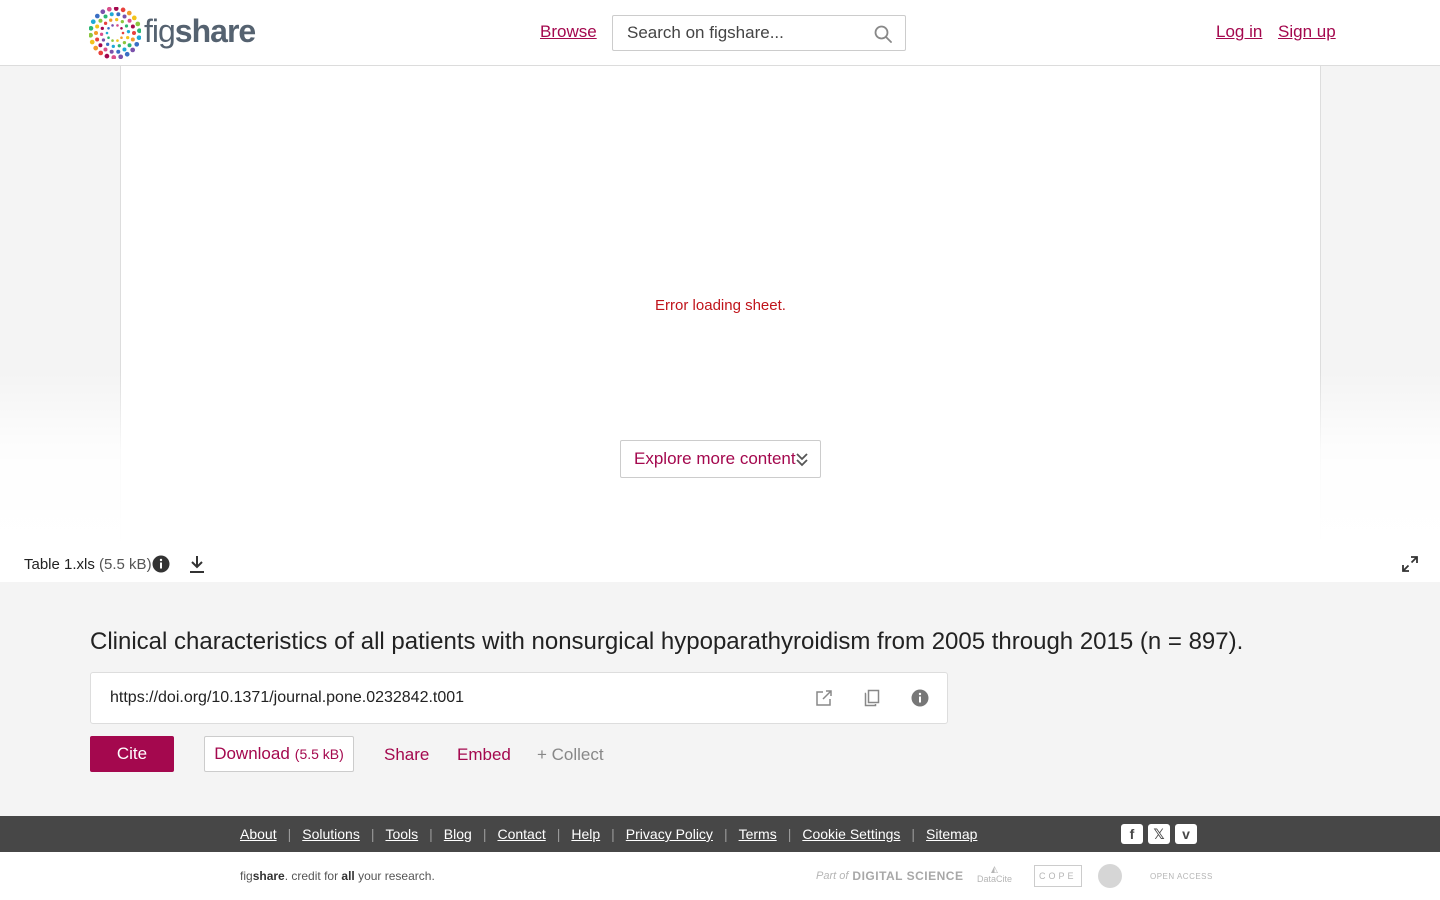  Describe the element at coordinates (521, 834) in the screenshot. I see `footer-link-contact: Contact` at that location.